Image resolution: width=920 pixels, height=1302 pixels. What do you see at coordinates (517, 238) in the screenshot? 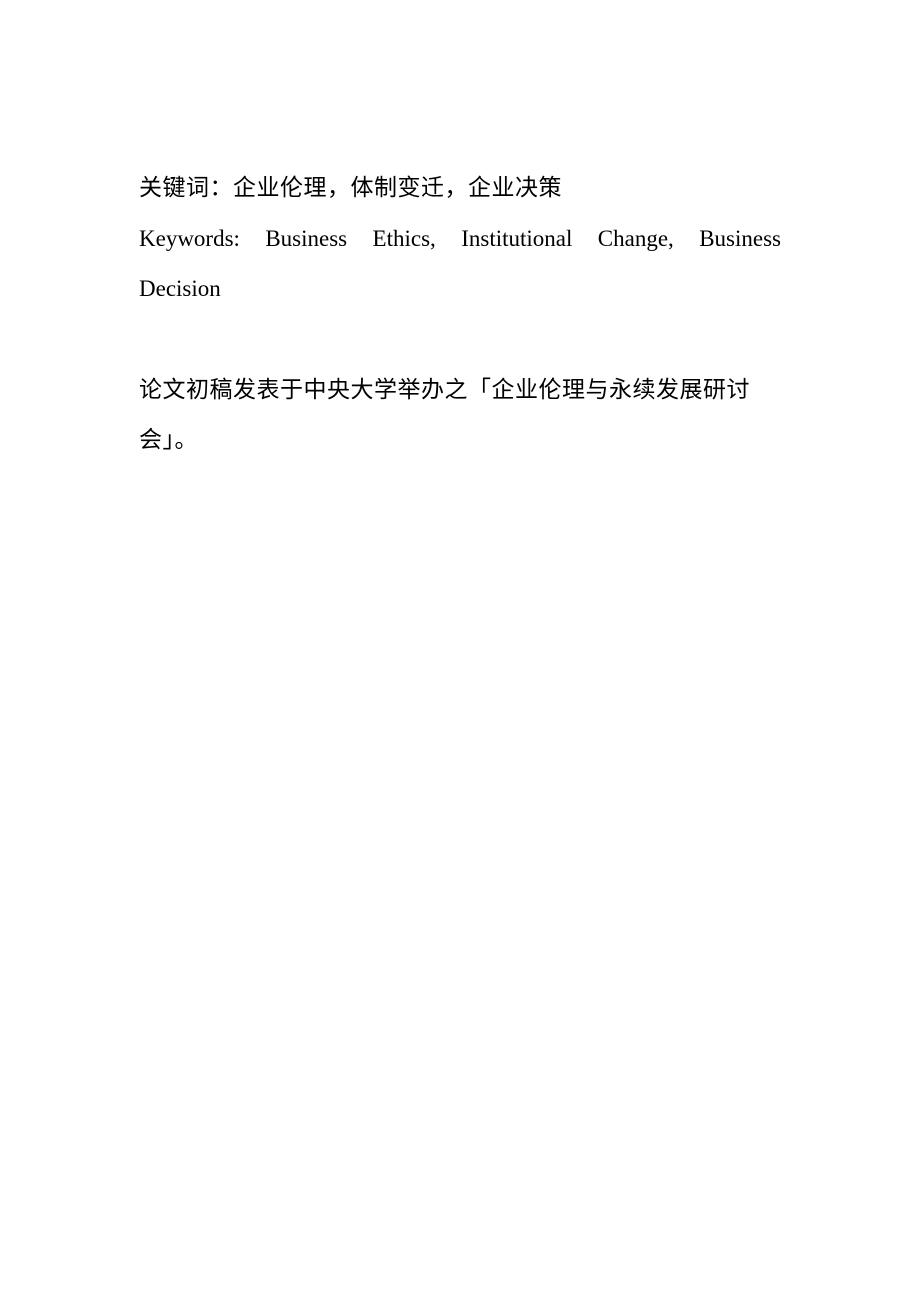
I see `keyword-word: Institutional` at bounding box center [517, 238].